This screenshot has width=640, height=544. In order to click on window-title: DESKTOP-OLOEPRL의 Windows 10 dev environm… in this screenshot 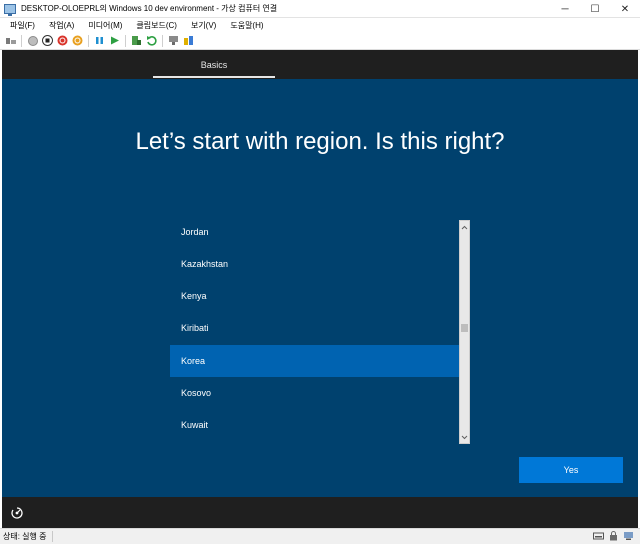, I will do `click(149, 8)`.